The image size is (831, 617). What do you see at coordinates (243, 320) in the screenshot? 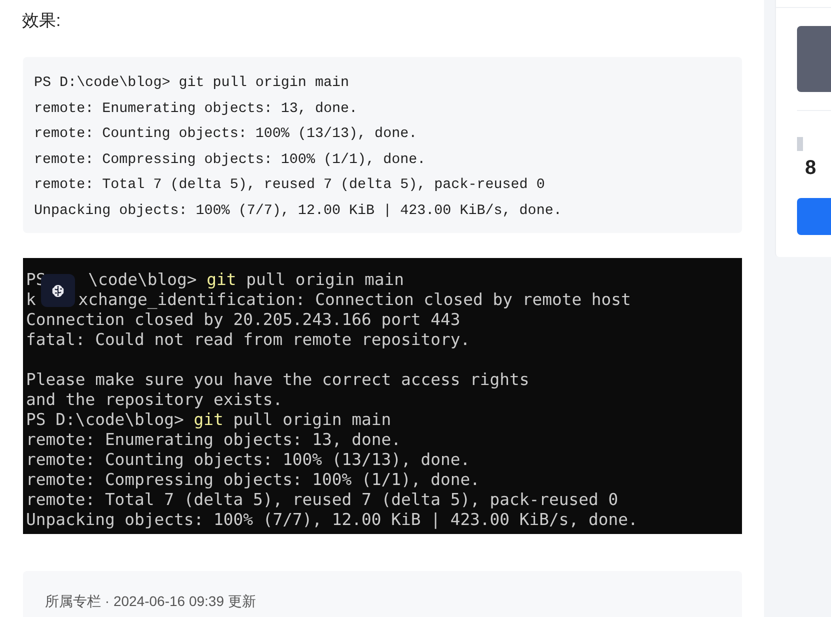
I see `terminal-text: Connection closed by 20.205.243.166 port 443` at bounding box center [243, 320].